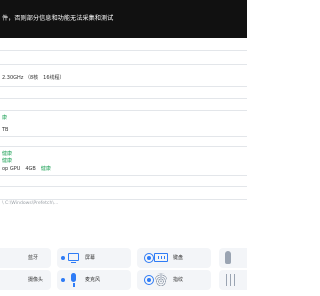  What do you see at coordinates (123, 19) in the screenshot?
I see `permission-warning-banner: 件，否则部分信息和功能无法采集和测试` at bounding box center [123, 19].